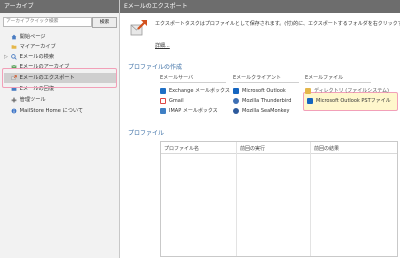  I want to click on expand-icon: ▷, so click(6, 57).